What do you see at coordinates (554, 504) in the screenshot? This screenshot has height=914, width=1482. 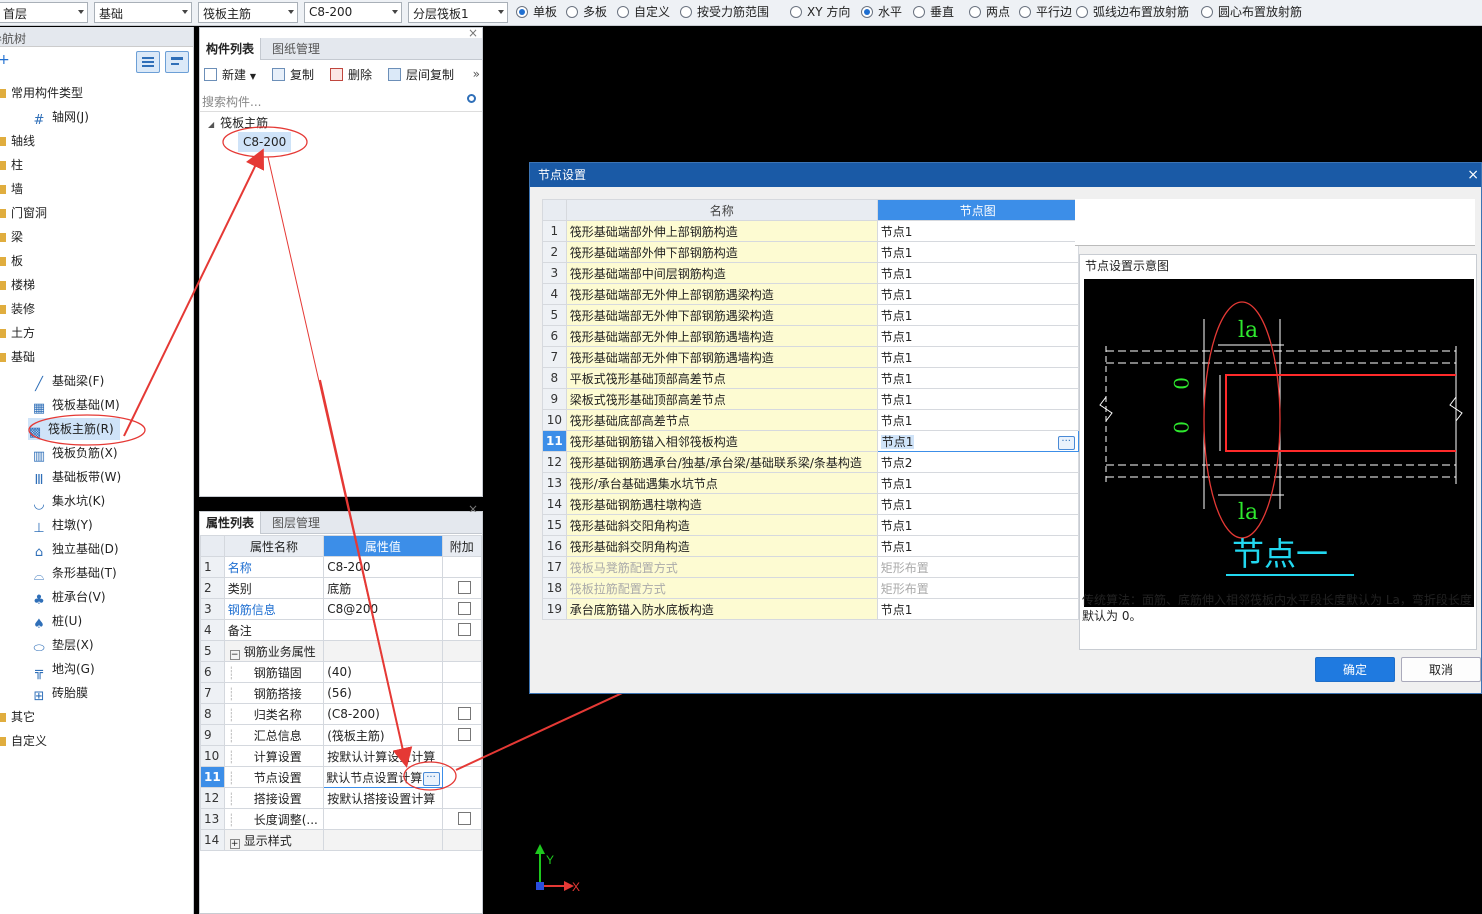 I see `row-number: 14` at bounding box center [554, 504].